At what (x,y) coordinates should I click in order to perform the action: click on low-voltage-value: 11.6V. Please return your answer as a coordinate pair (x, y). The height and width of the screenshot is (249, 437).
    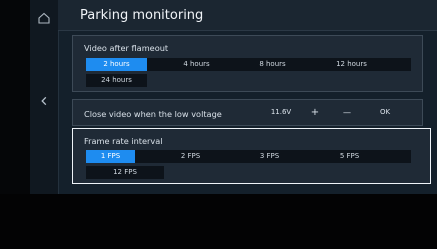
    Looking at the image, I should click on (281, 112).